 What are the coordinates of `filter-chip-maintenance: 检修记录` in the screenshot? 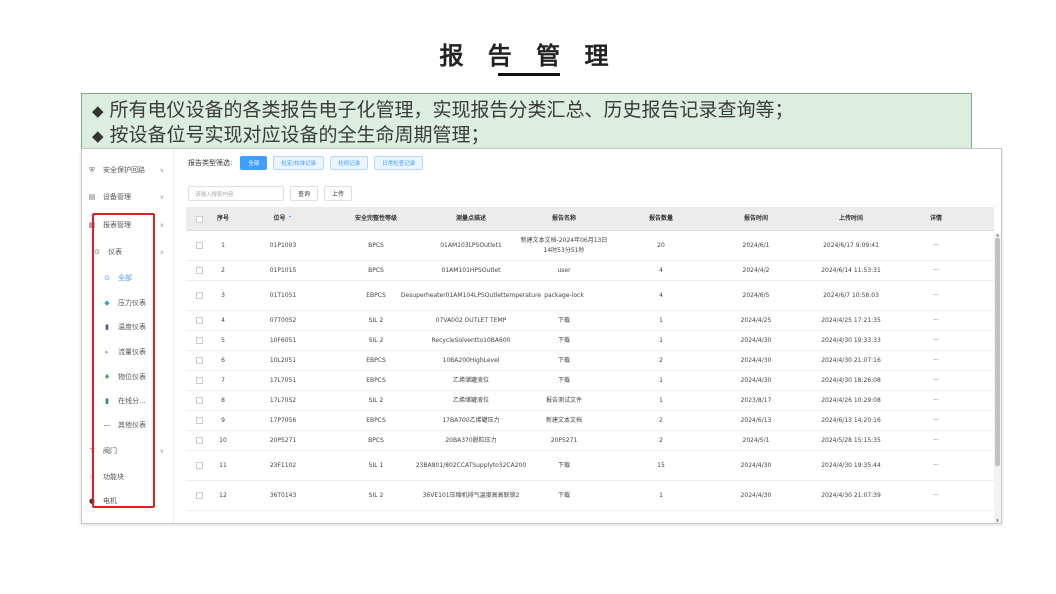 It's located at (349, 163).